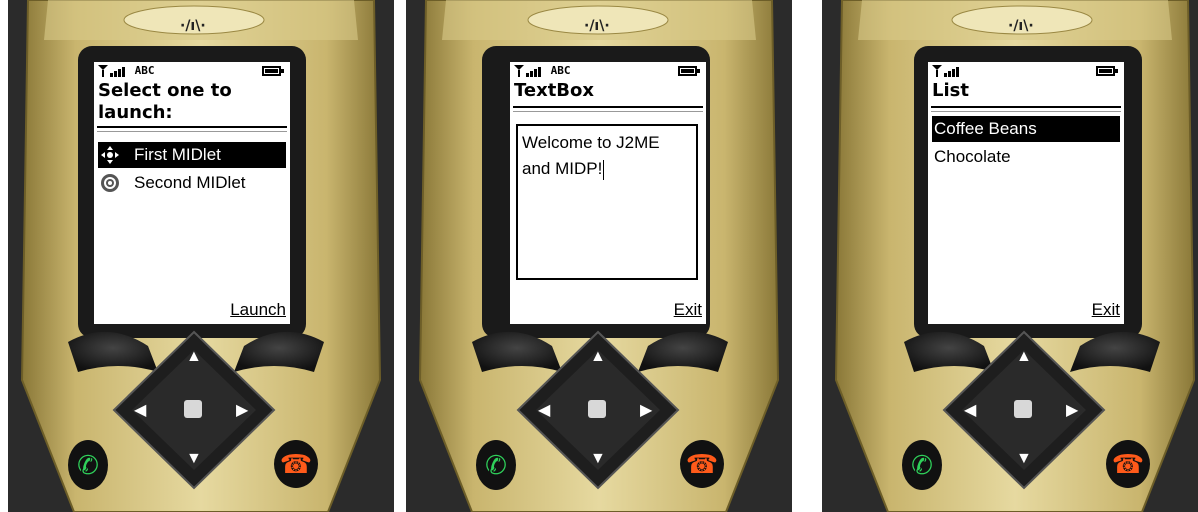 This screenshot has height=512, width=1198. Describe the element at coordinates (607, 202) in the screenshot. I see `text-box-field: Welcome to J2ME and MIDP!` at that location.